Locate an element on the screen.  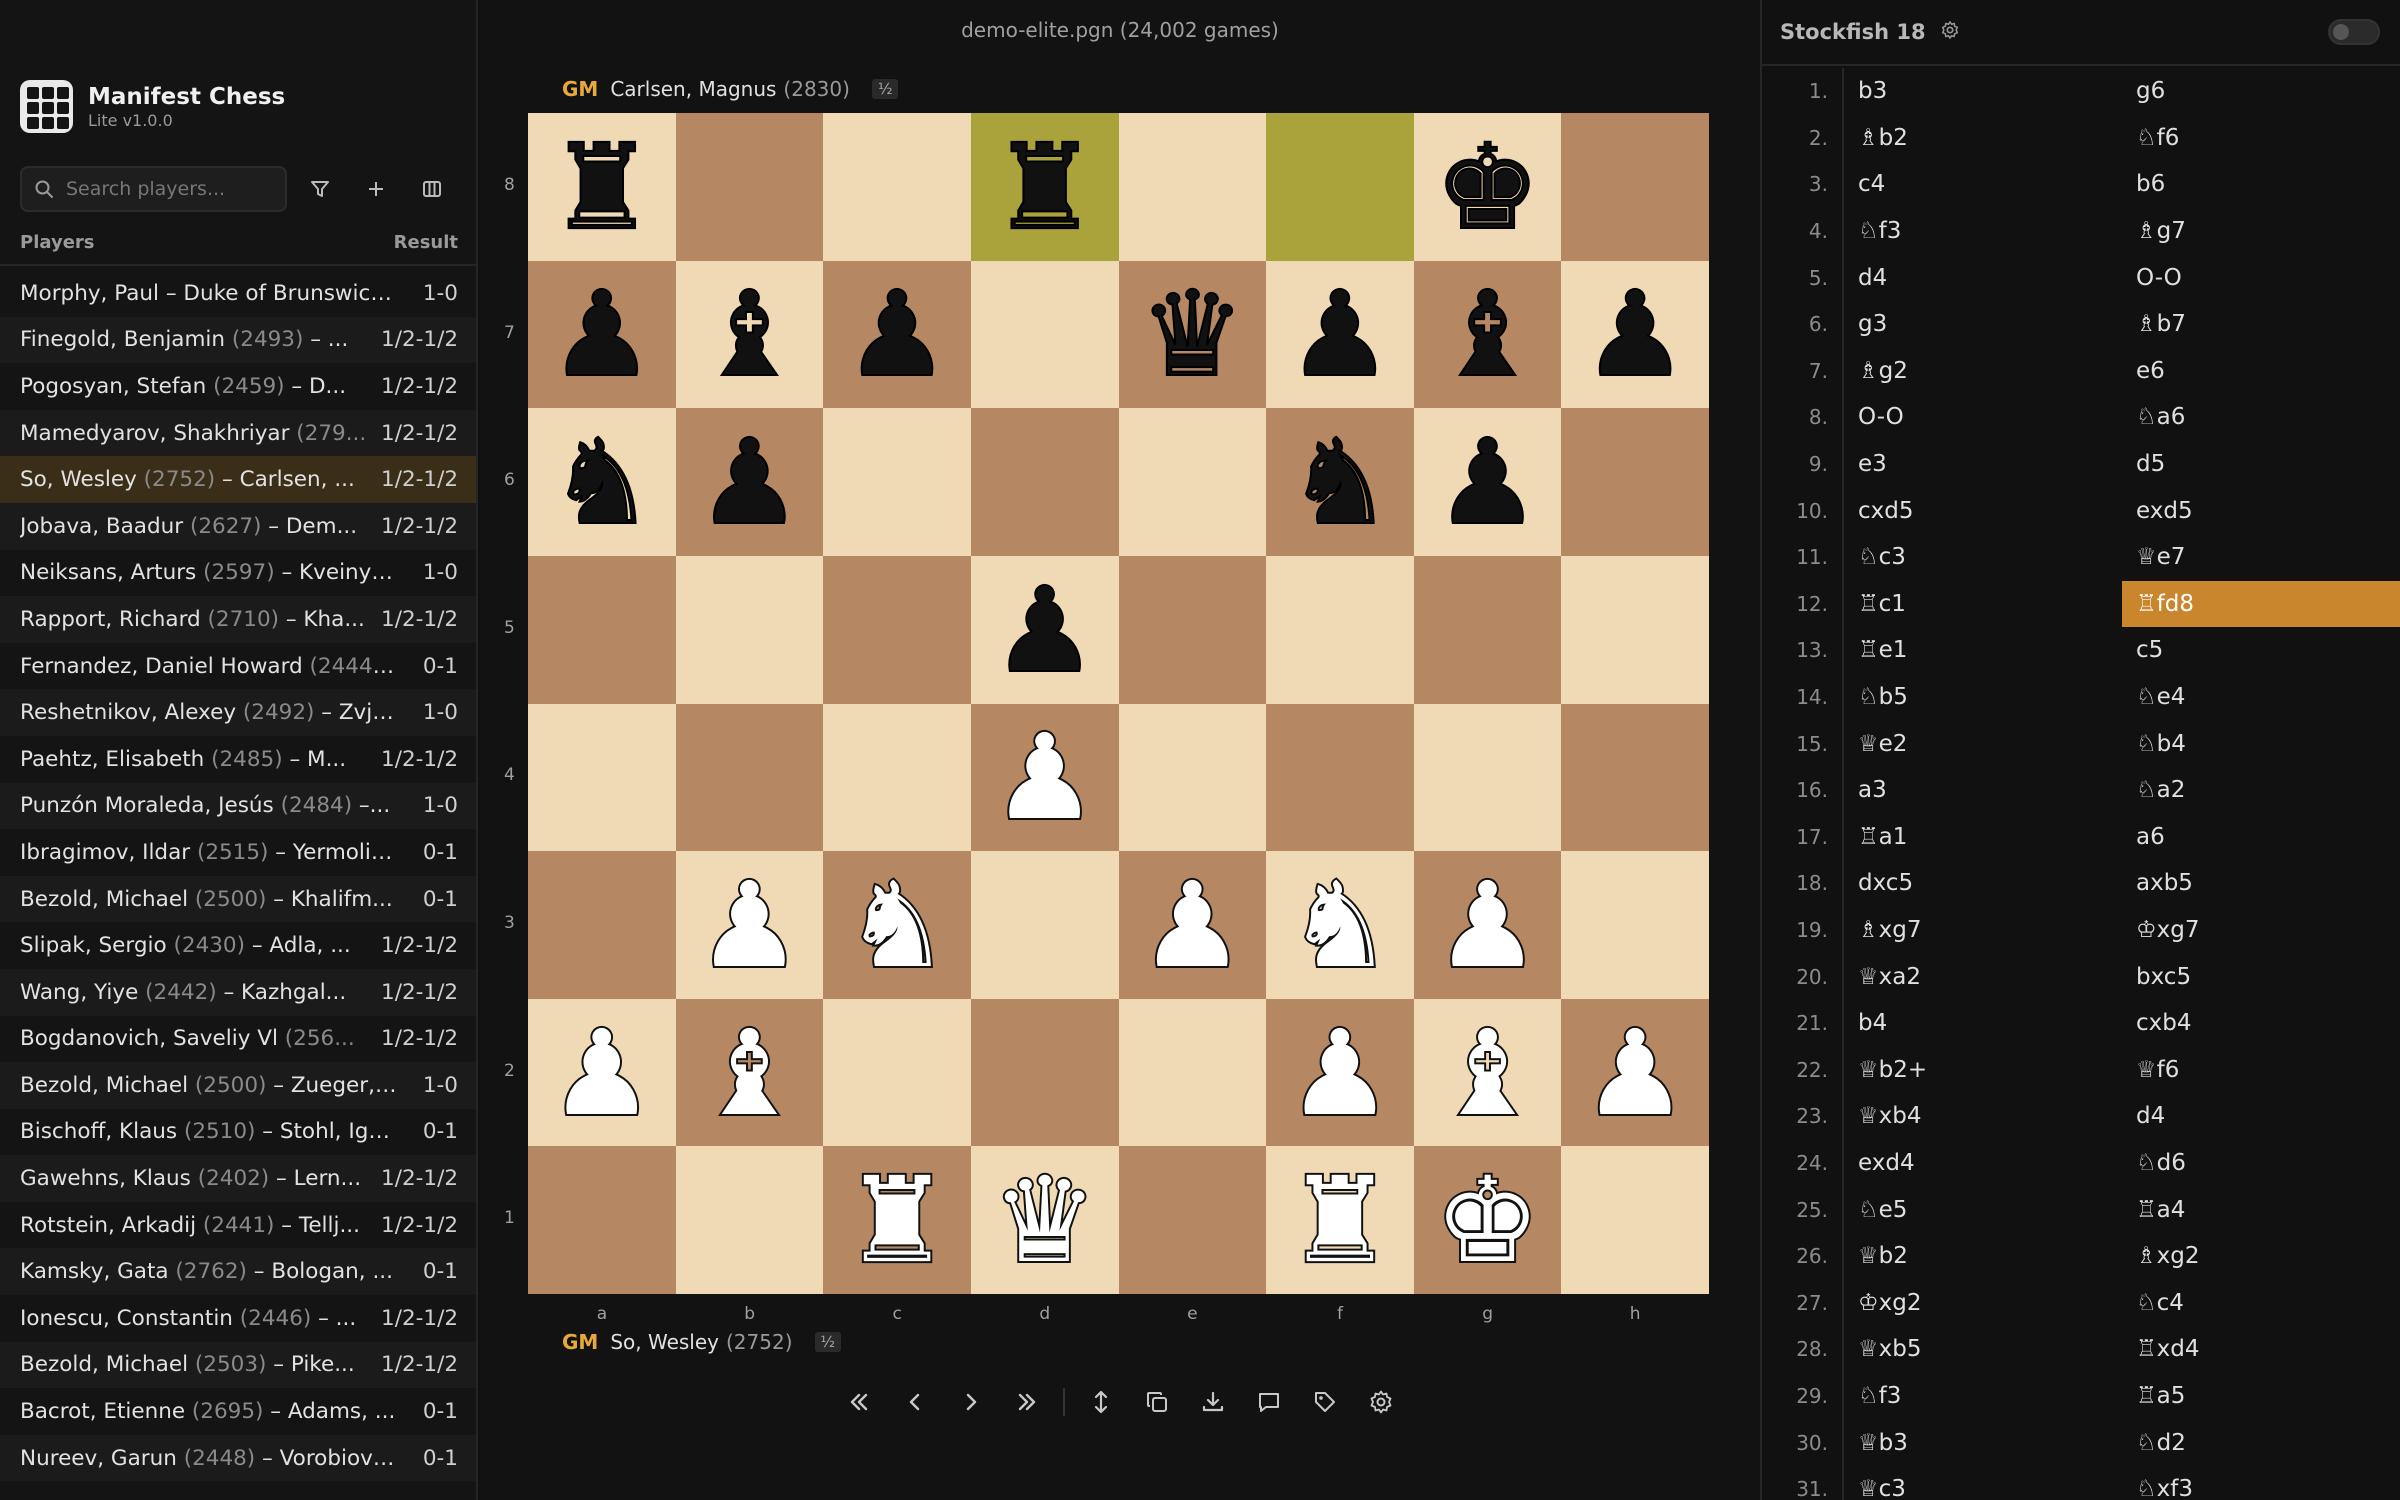
flip-board-button is located at coordinates (1101, 1402).